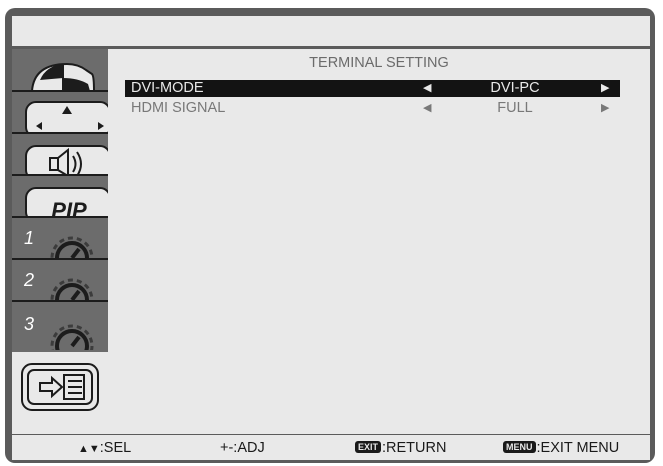 The width and height of the screenshot is (663, 466). What do you see at coordinates (331, 431) in the screenshot?
I see `osd-divider` at bounding box center [331, 431].